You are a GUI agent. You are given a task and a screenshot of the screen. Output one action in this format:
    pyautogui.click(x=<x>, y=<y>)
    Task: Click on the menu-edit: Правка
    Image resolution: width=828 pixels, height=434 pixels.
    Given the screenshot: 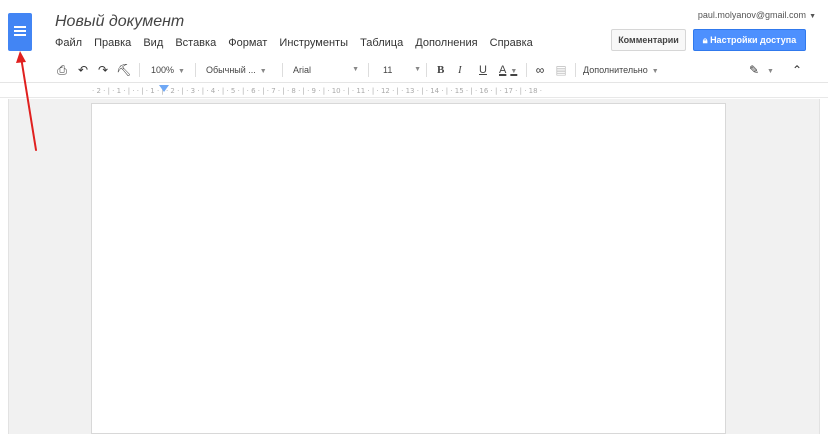 What is the action you would take?
    pyautogui.click(x=112, y=43)
    